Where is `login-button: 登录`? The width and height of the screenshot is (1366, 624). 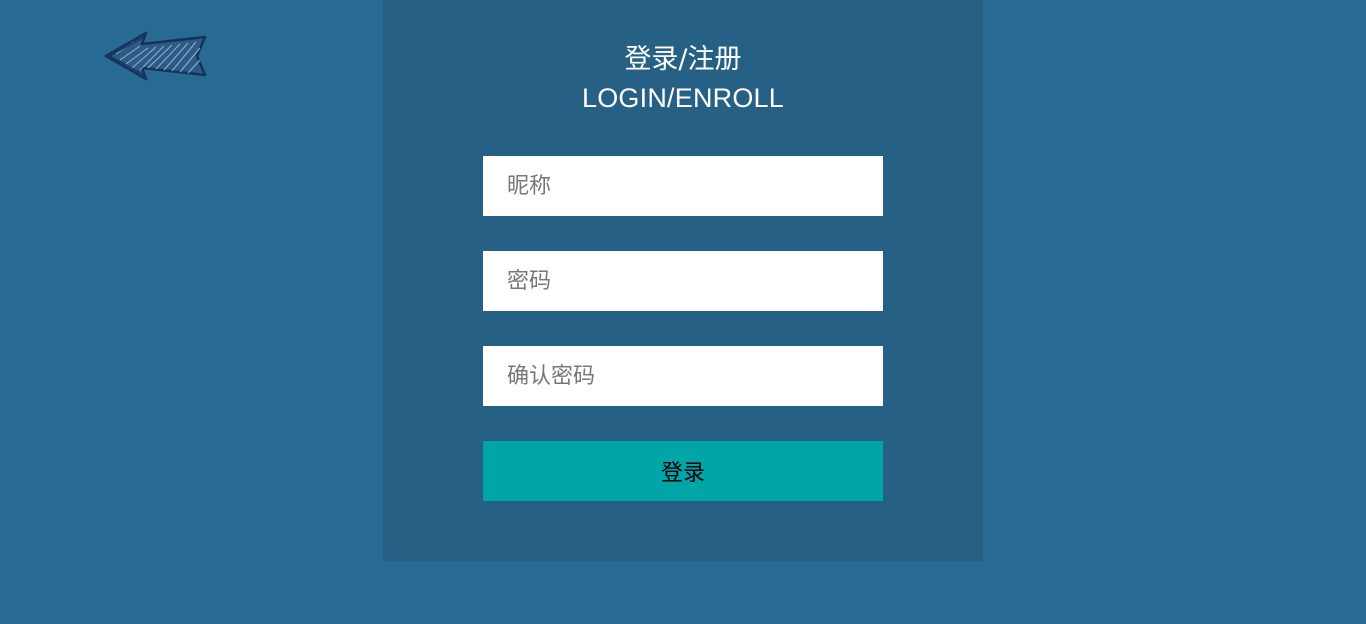
login-button: 登录 is located at coordinates (683, 471).